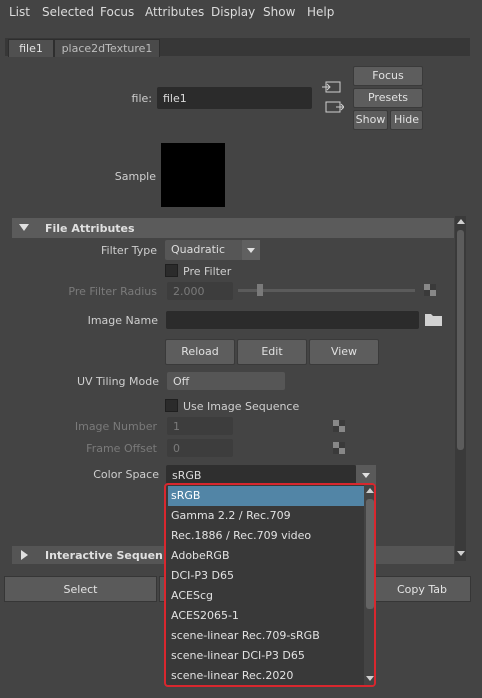 The width and height of the screenshot is (482, 698). Describe the element at coordinates (266, 675) in the screenshot. I see `color-space-option: scene-linear Rec.2020` at that location.